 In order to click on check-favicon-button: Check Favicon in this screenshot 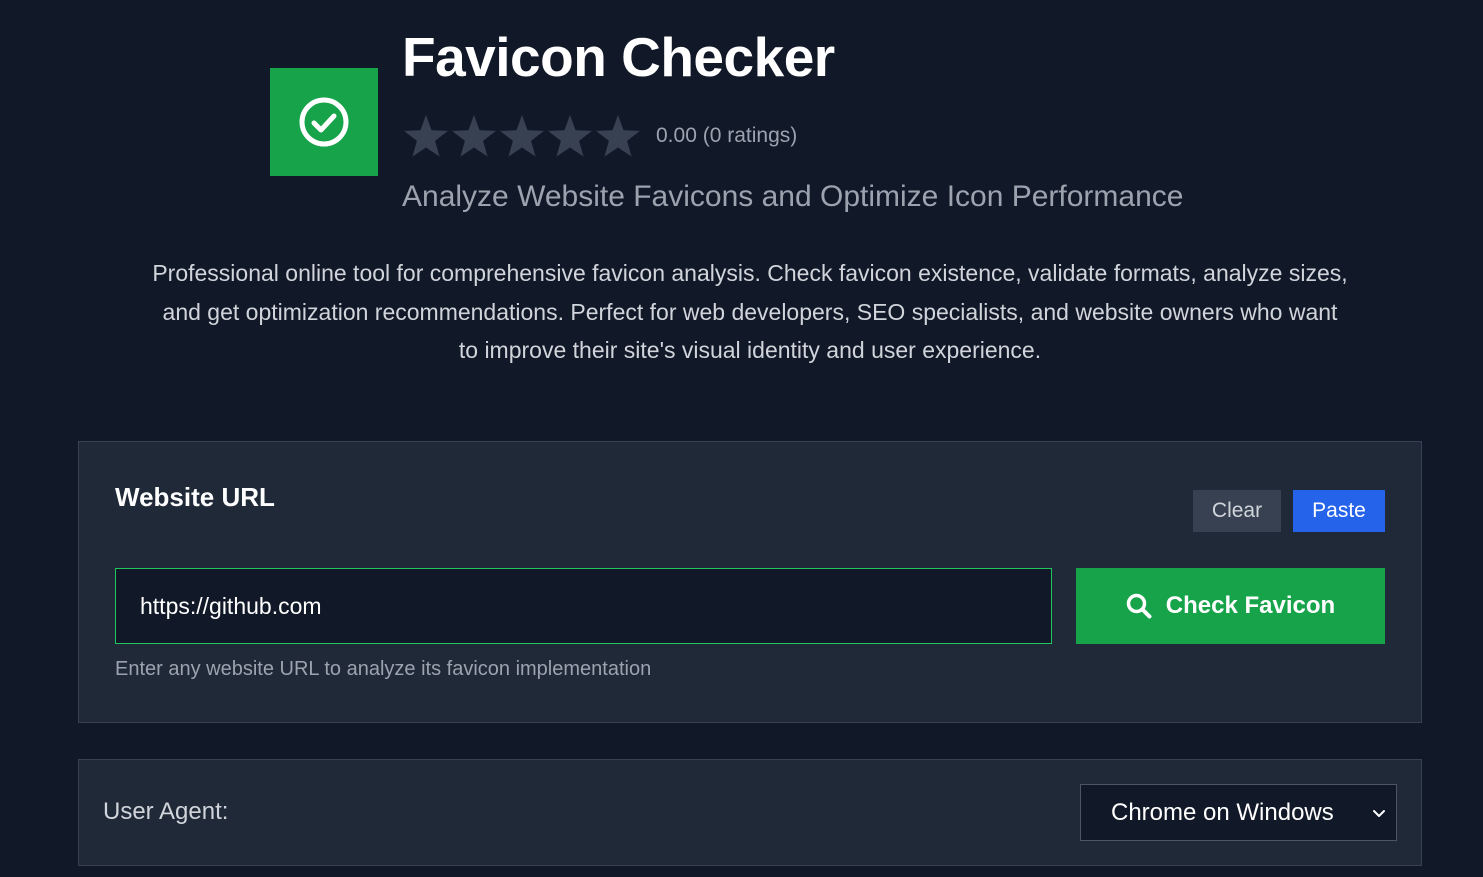, I will do `click(1230, 606)`.